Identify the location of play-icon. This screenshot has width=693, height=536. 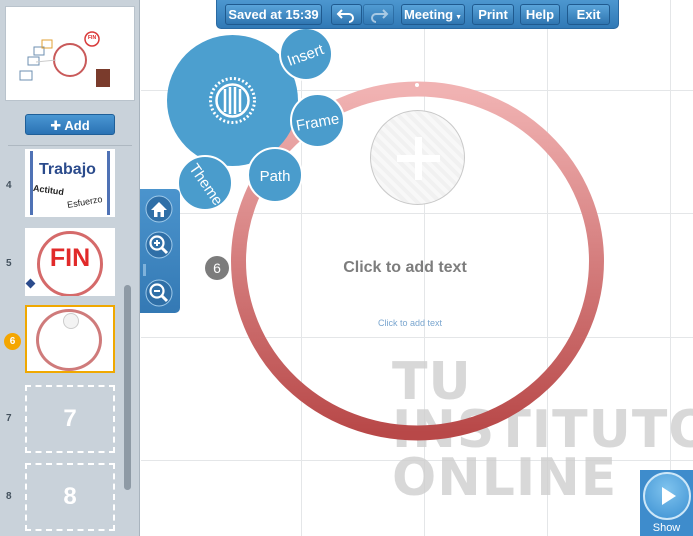
(669, 496).